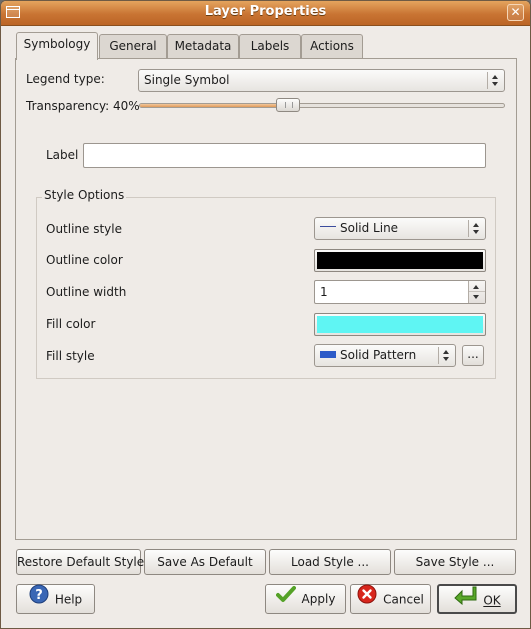  What do you see at coordinates (86, 292) in the screenshot?
I see `outline-width-label: Outline width` at bounding box center [86, 292].